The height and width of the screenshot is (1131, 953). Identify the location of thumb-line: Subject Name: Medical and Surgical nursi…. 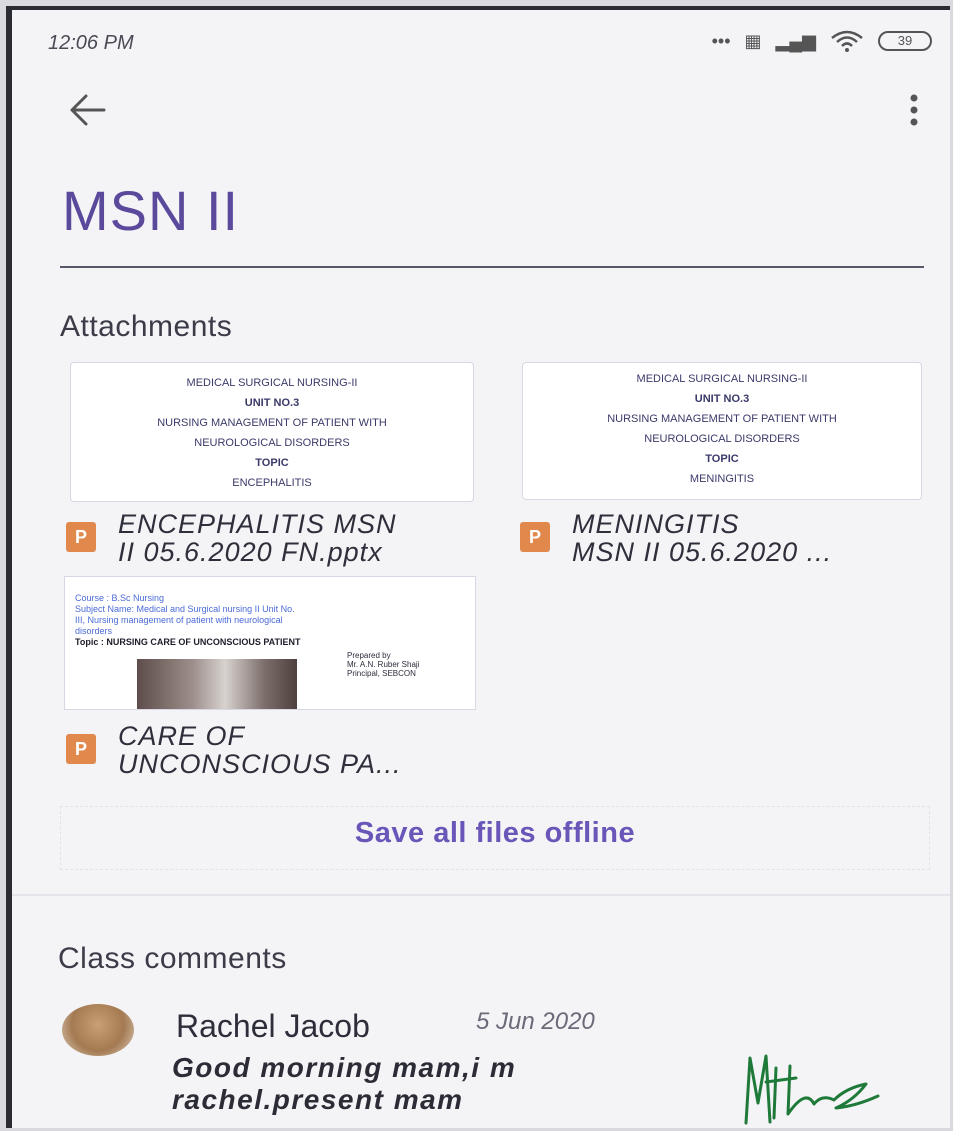
(185, 609).